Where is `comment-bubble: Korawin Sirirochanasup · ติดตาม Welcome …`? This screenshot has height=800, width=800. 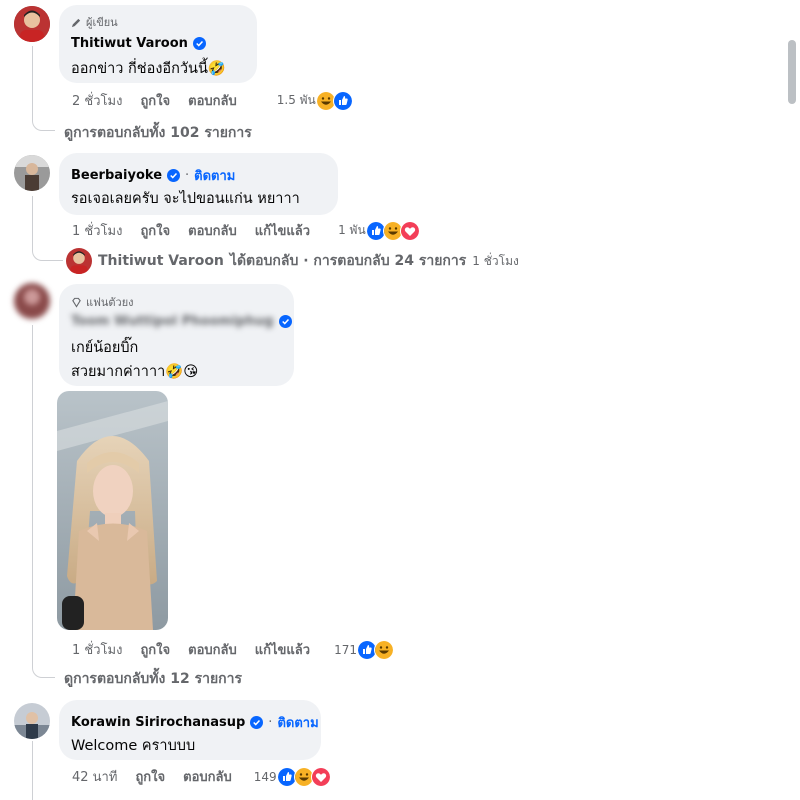
comment-bubble: Korawin Sirirochanasup · ติดตาม Welcome … is located at coordinates (190, 730).